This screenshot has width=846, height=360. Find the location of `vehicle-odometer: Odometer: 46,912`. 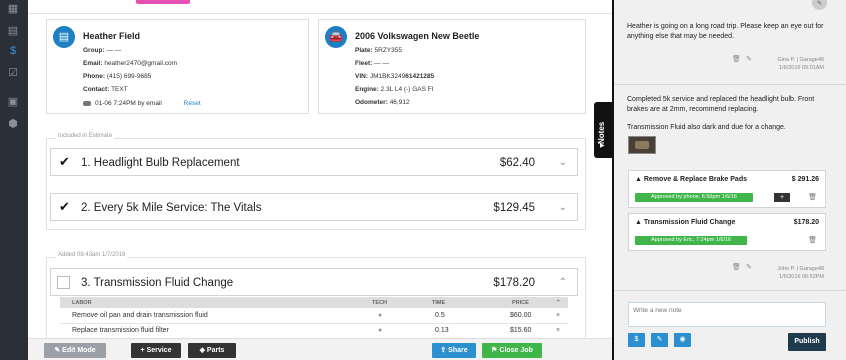

vehicle-odometer: Odometer: 46,912 is located at coordinates (382, 102).